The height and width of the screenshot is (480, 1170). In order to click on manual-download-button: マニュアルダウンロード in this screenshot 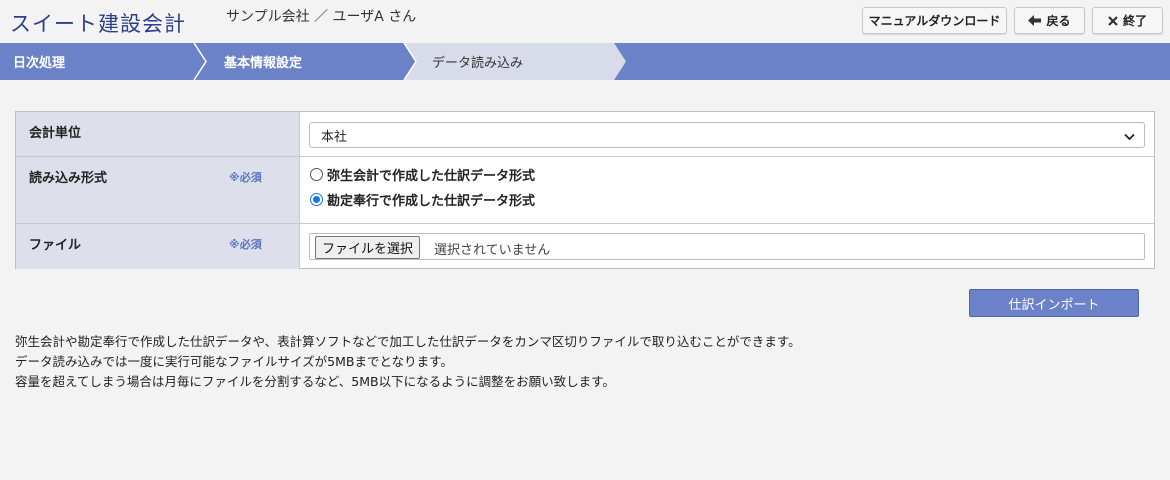, I will do `click(934, 20)`.